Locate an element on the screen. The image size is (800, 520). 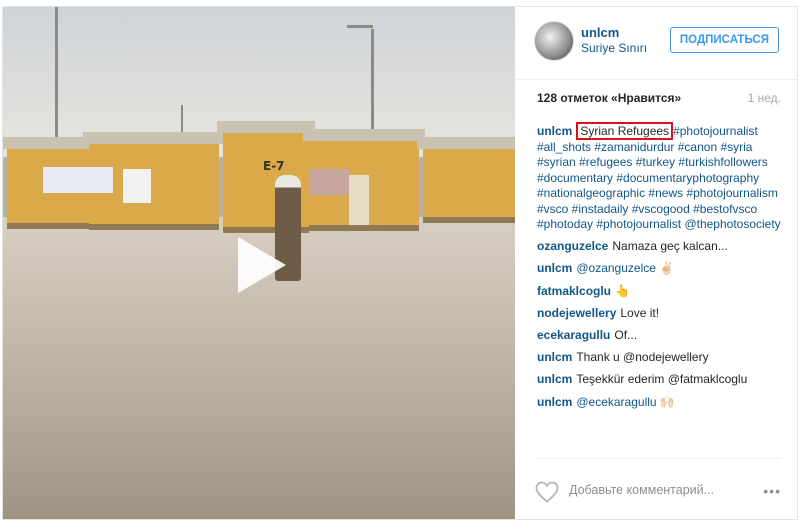
more-options-button: ••• is located at coordinates (772, 491).